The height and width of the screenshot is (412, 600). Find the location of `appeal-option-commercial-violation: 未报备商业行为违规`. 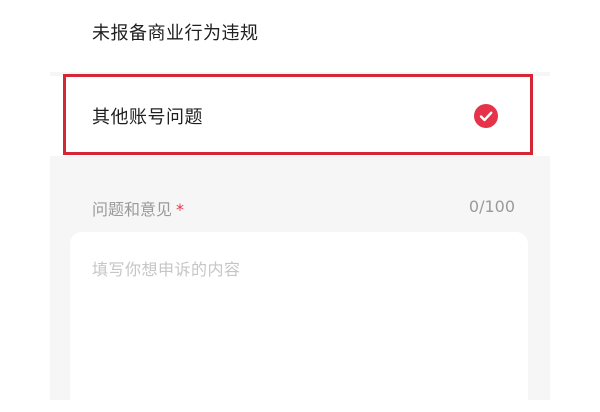

appeal-option-commercial-violation: 未报备商业行为违规 is located at coordinates (300, 36).